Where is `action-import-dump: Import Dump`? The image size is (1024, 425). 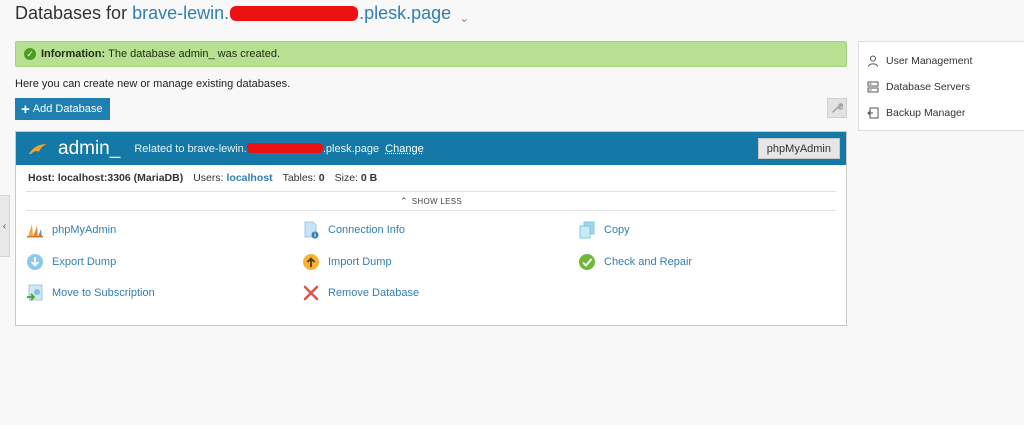
action-import-dump: Import Dump is located at coordinates (347, 262).